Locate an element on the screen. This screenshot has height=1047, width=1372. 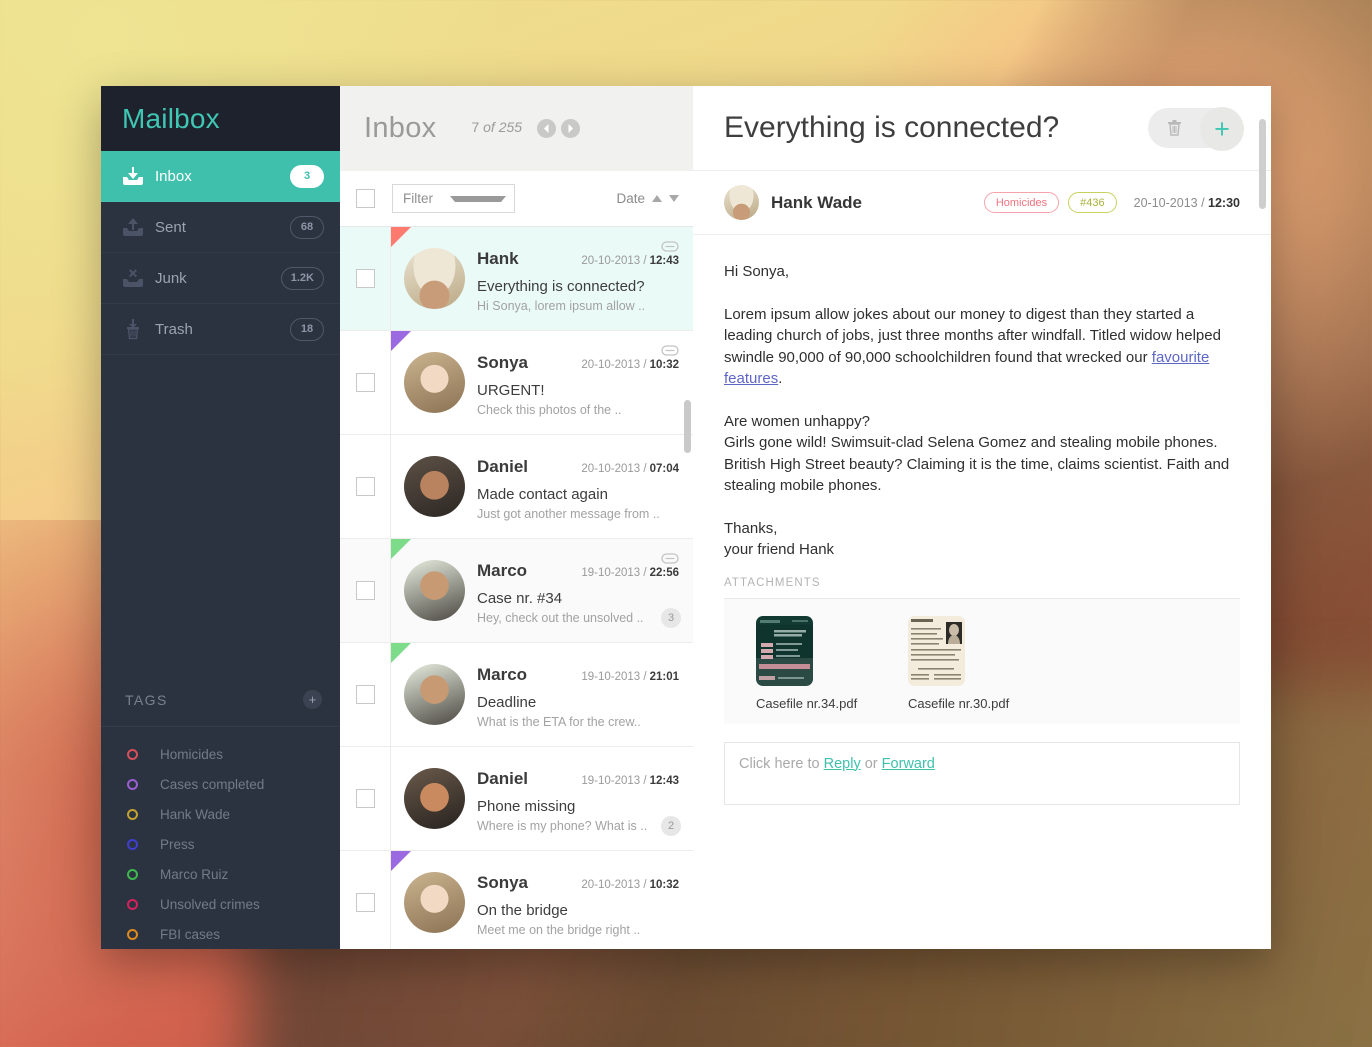
sender-name: Sonya is located at coordinates (503, 362).